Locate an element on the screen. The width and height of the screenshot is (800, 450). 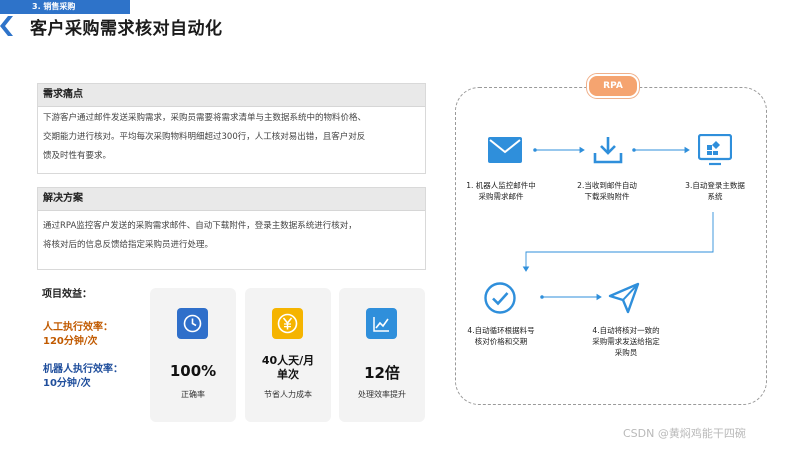
labor-saving-value-line2: 单次 is located at coordinates (288, 374).